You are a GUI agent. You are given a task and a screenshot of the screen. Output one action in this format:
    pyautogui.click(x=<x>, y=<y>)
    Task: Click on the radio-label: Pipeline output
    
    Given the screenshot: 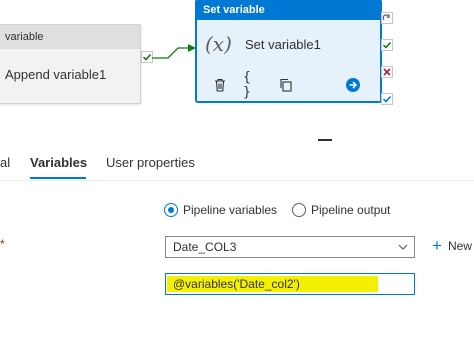 What is the action you would take?
    pyautogui.click(x=351, y=210)
    